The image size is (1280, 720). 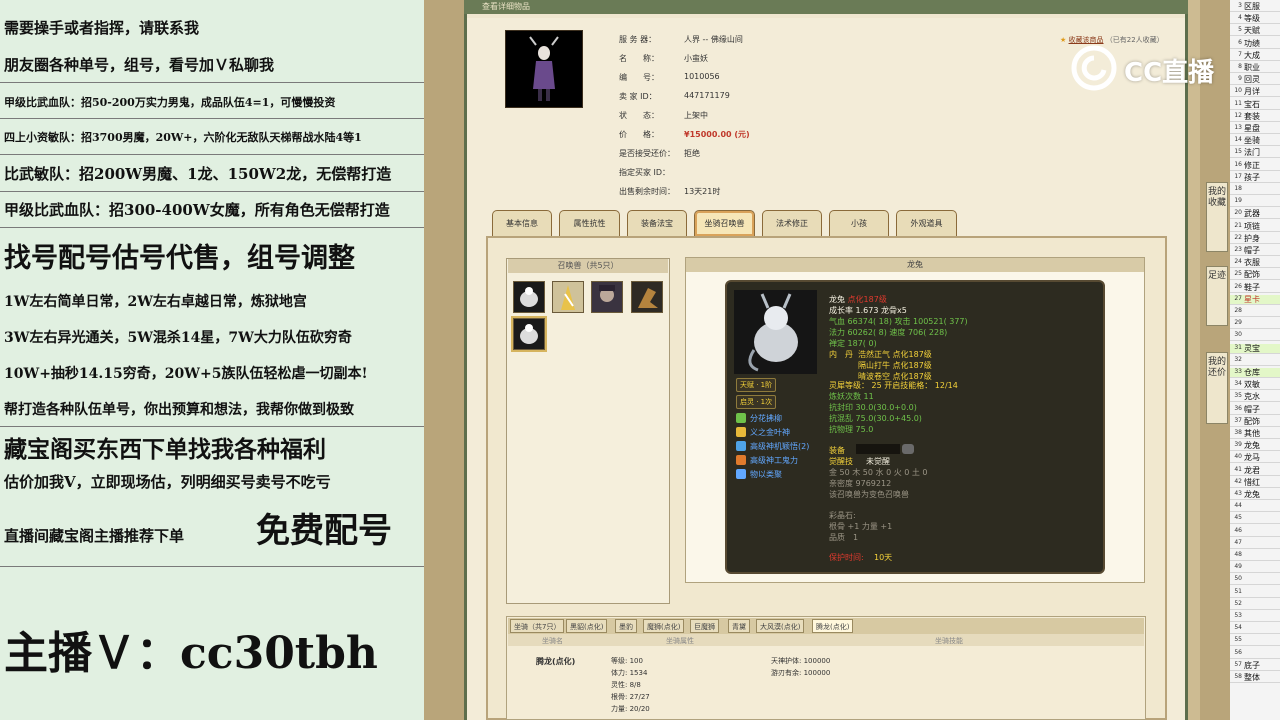 I want to click on sheet-row: 21 项链, so click(x=1255, y=227).